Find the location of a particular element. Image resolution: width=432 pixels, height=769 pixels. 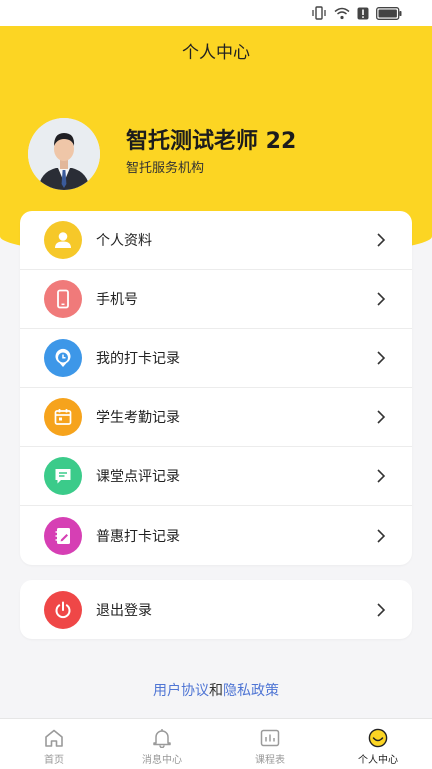

tab-label: 首页 is located at coordinates (54, 760).